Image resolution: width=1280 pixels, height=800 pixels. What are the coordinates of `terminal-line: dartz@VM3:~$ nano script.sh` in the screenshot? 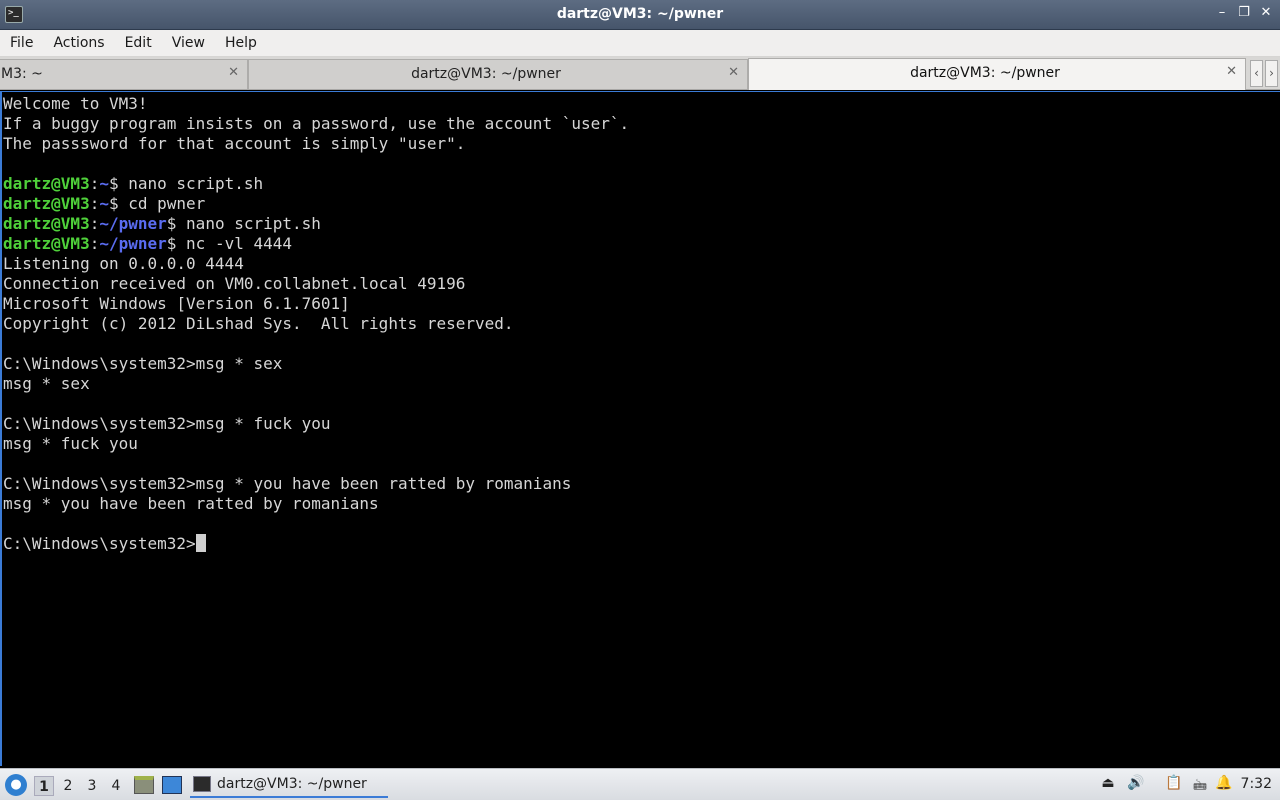 It's located at (641, 184).